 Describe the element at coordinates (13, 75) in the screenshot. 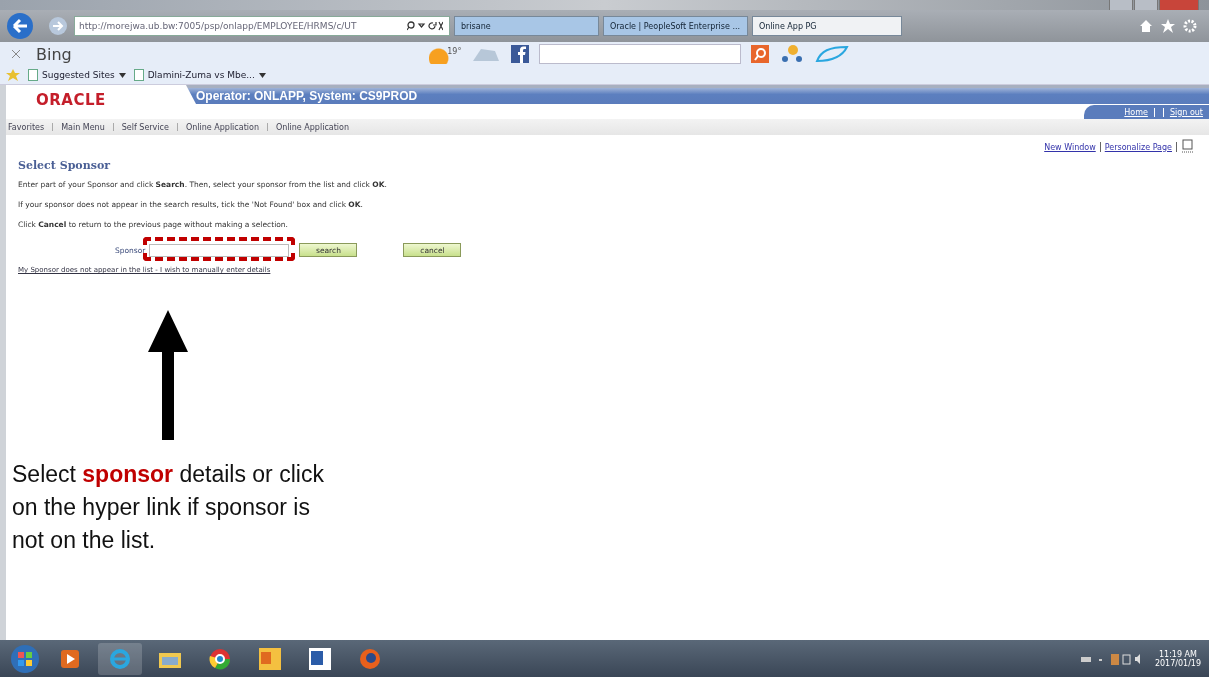

I see `favorites-star-icon` at that location.